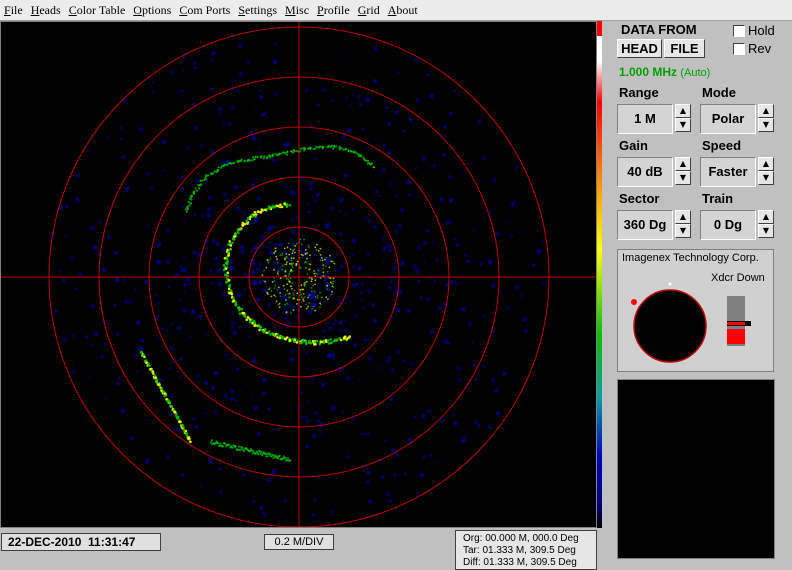 The image size is (792, 570). Describe the element at coordinates (766, 125) in the screenshot. I see `mode-down-button: ▼` at that location.